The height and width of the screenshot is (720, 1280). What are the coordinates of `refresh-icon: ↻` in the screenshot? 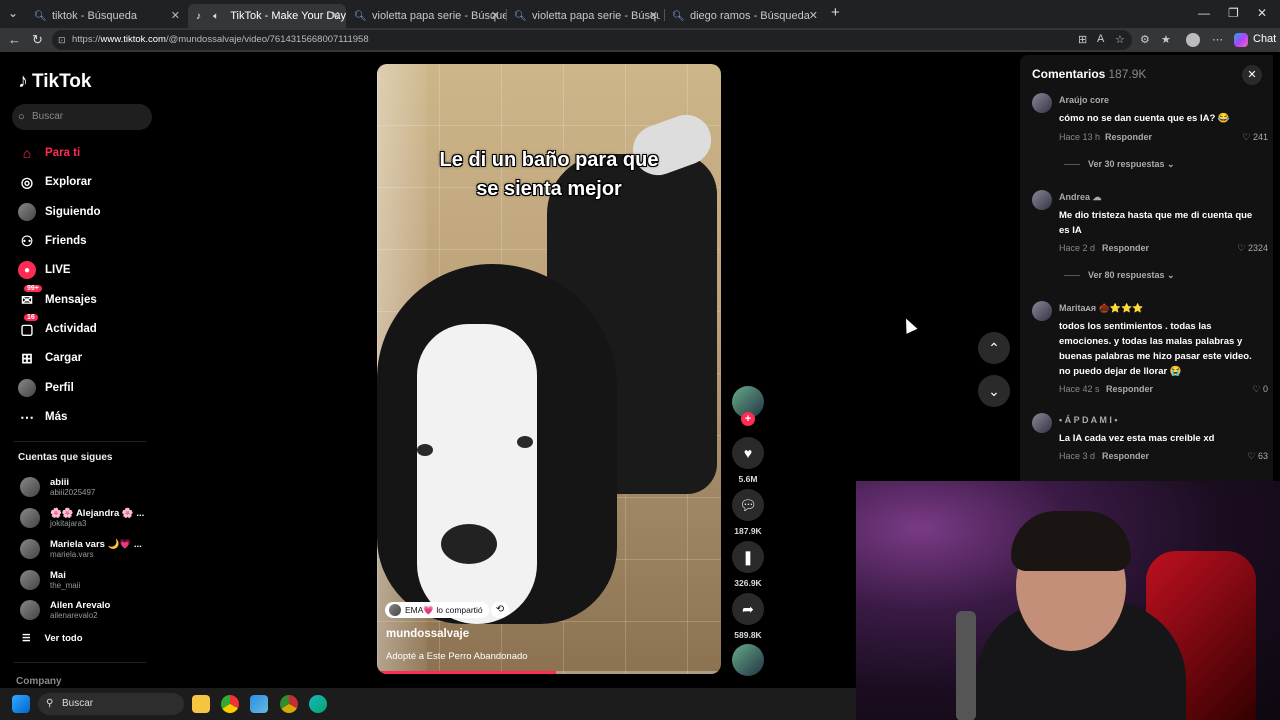 It's located at (37, 40).